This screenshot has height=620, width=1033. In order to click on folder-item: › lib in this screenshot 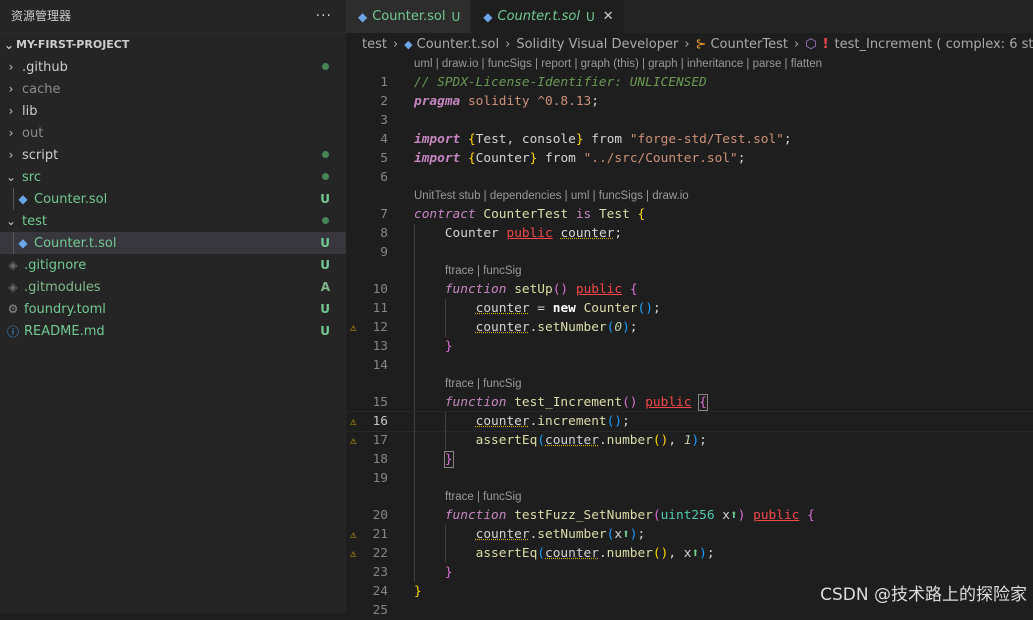, I will do `click(173, 111)`.